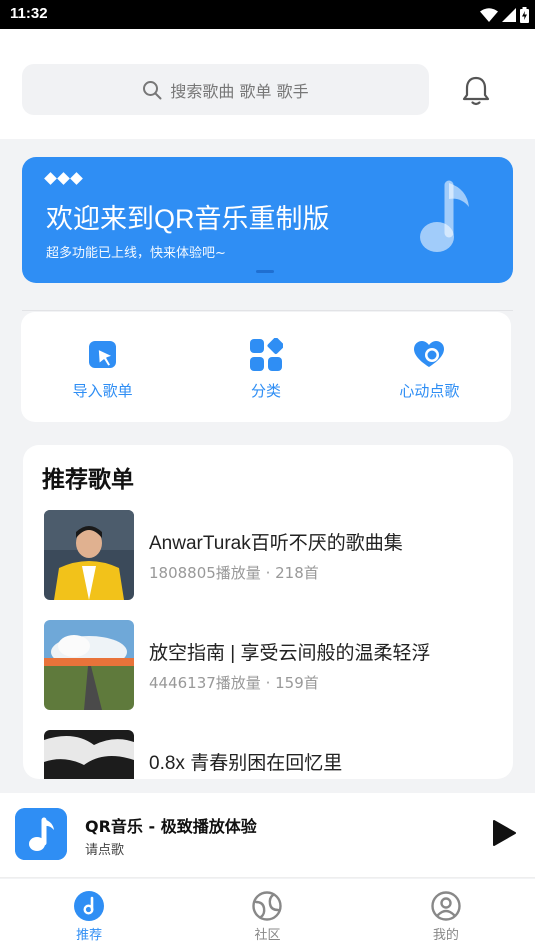 This screenshot has height=951, width=535. Describe the element at coordinates (276, 543) in the screenshot. I see `playlist-name: AnwarTurak百听不厌的歌曲集` at that location.